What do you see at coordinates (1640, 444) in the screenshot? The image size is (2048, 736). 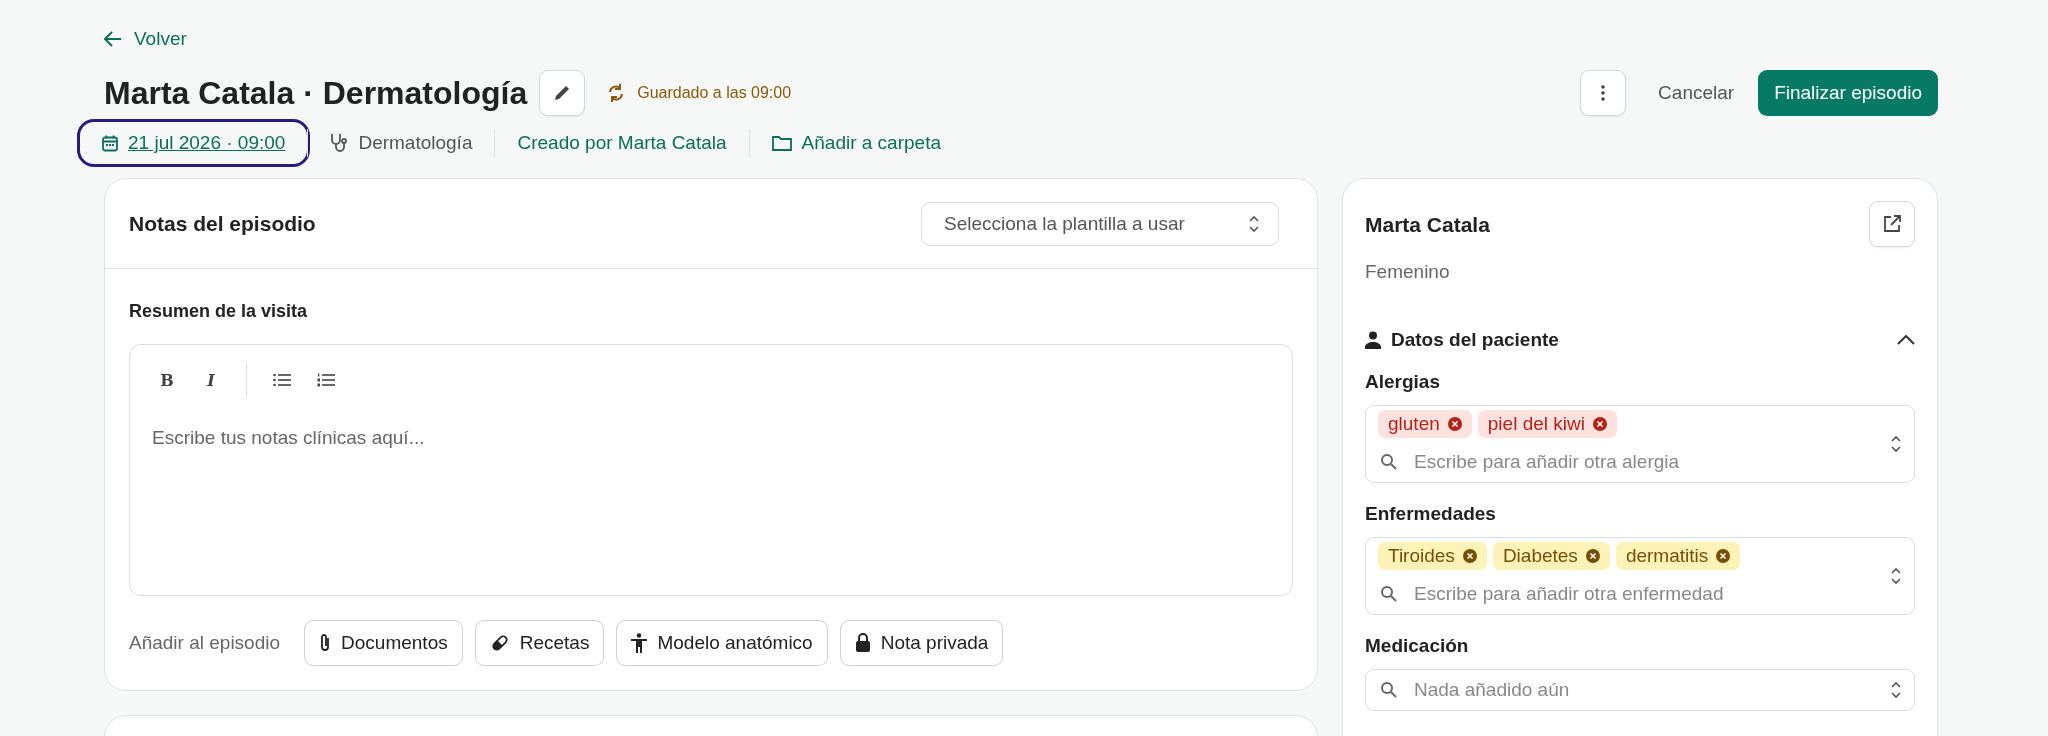 I see `tag-input-field: gluten piel del kiwi Escribe para añadir otra alergia` at bounding box center [1640, 444].